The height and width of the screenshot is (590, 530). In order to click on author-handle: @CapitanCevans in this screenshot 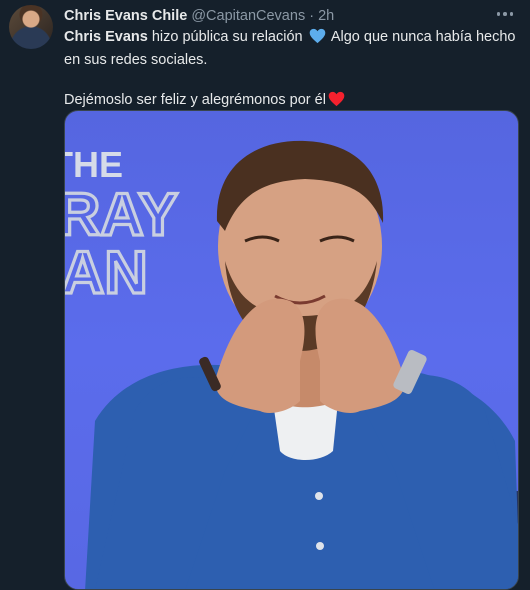, I will do `click(248, 16)`.